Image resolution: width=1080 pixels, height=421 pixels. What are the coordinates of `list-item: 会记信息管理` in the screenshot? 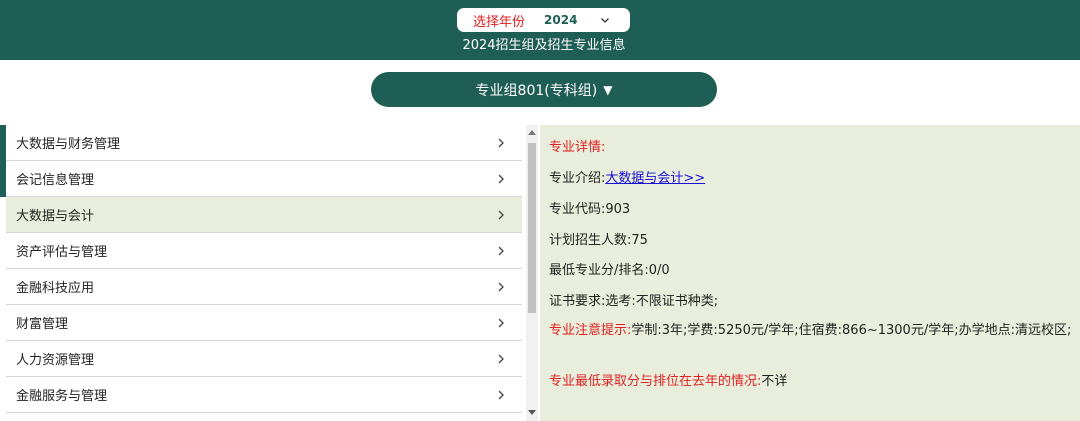 It's located at (264, 179).